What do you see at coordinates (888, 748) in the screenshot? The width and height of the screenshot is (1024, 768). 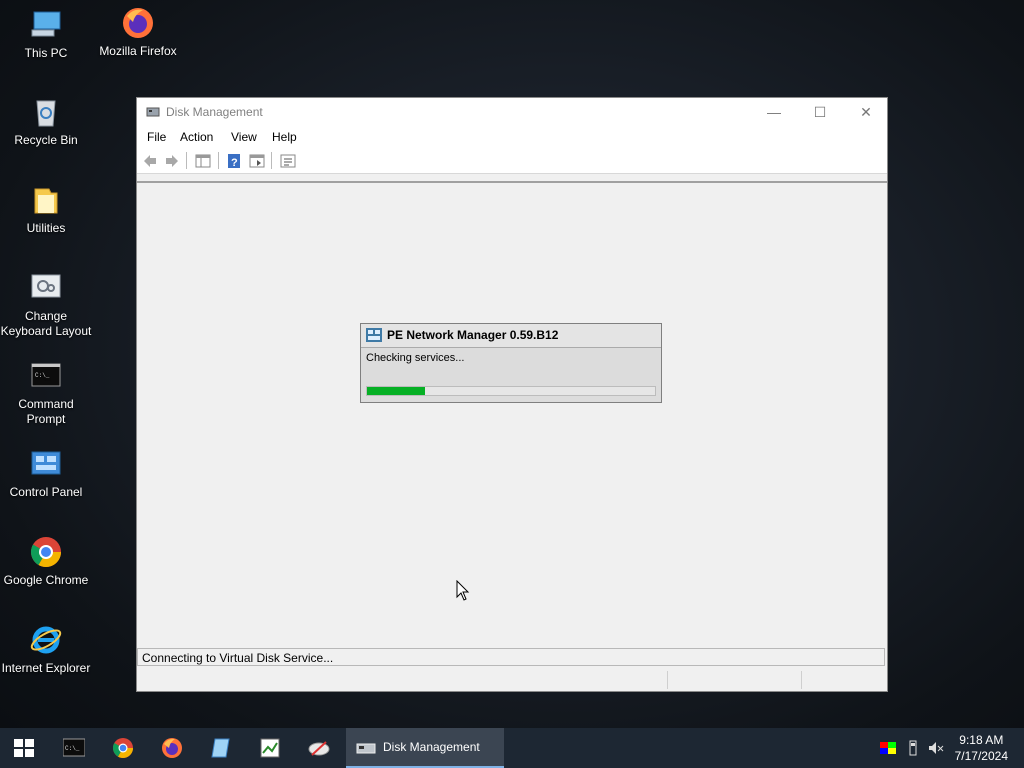 I see `network-color-icon` at bounding box center [888, 748].